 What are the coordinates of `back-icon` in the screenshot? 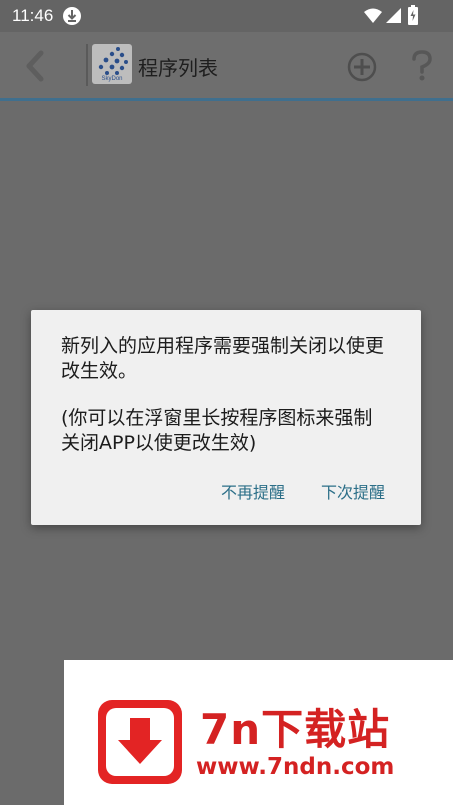 It's located at (35, 66).